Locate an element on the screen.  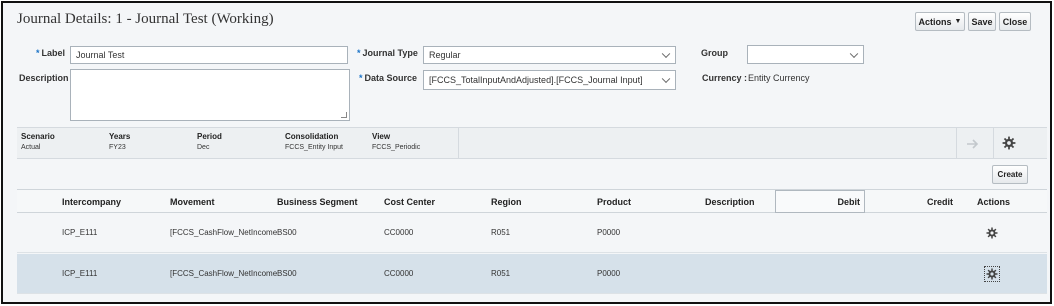
description-textarea is located at coordinates (210, 95).